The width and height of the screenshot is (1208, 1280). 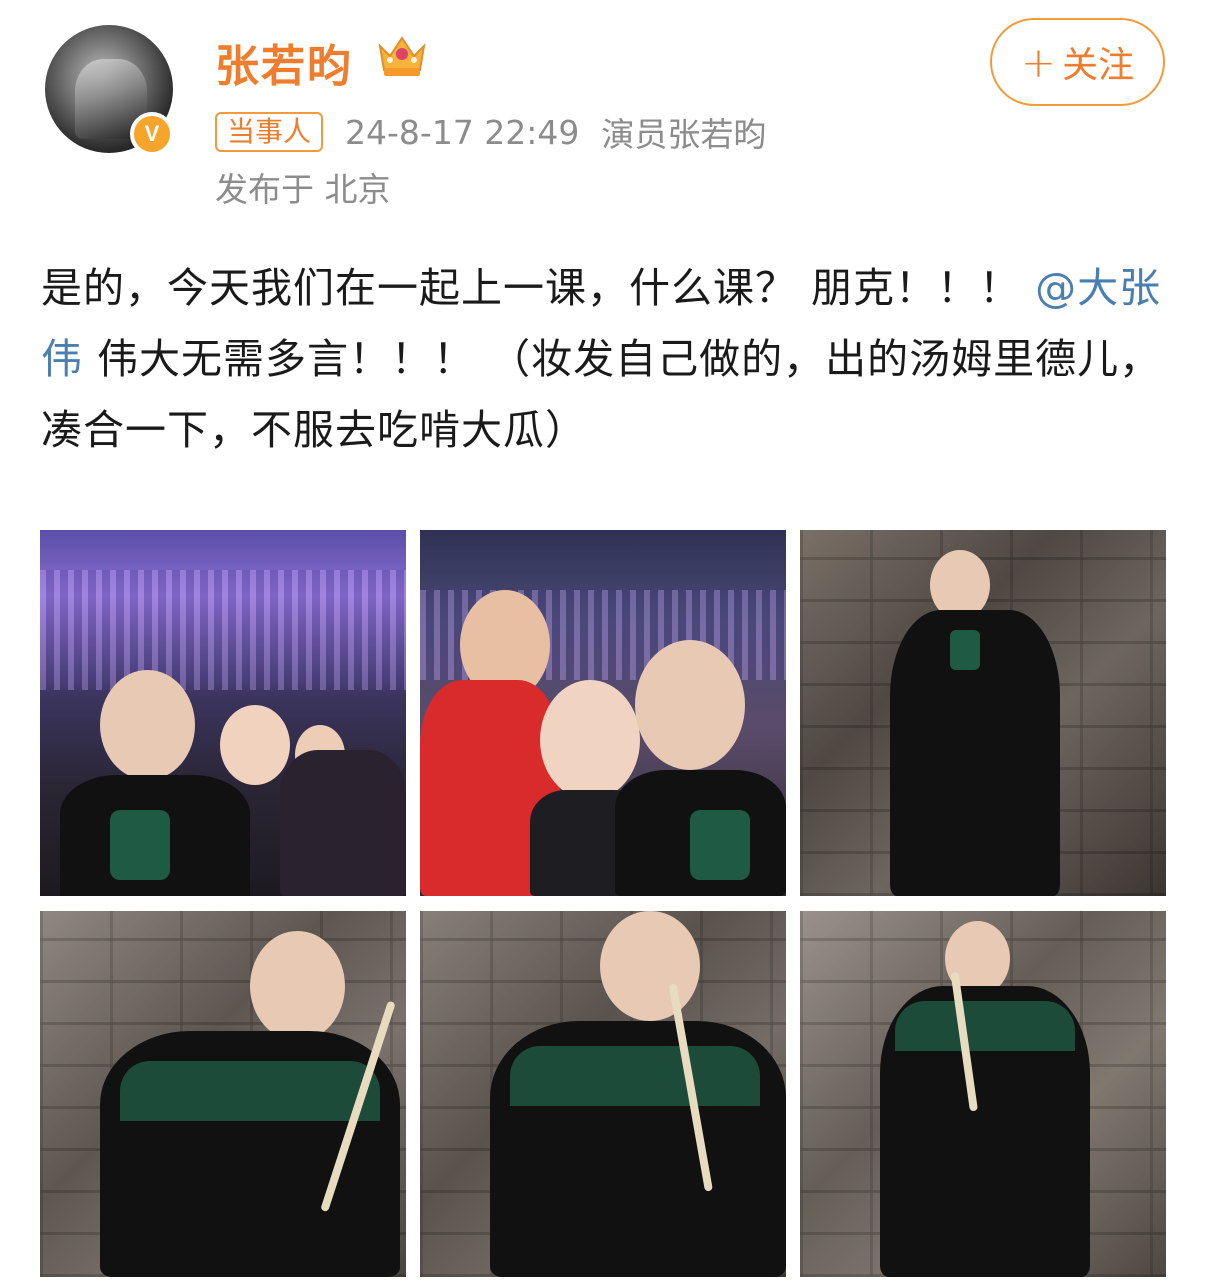 I want to click on post-location: 发布于 北京, so click(x=303, y=189).